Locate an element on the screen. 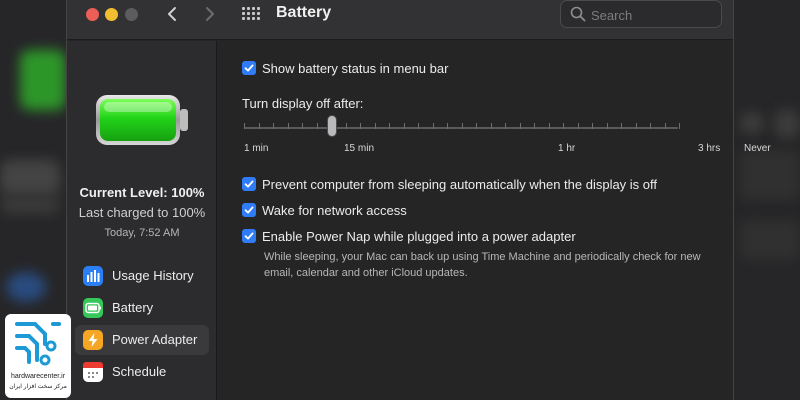 This screenshot has height=400, width=800. bolt-icon is located at coordinates (93, 340).